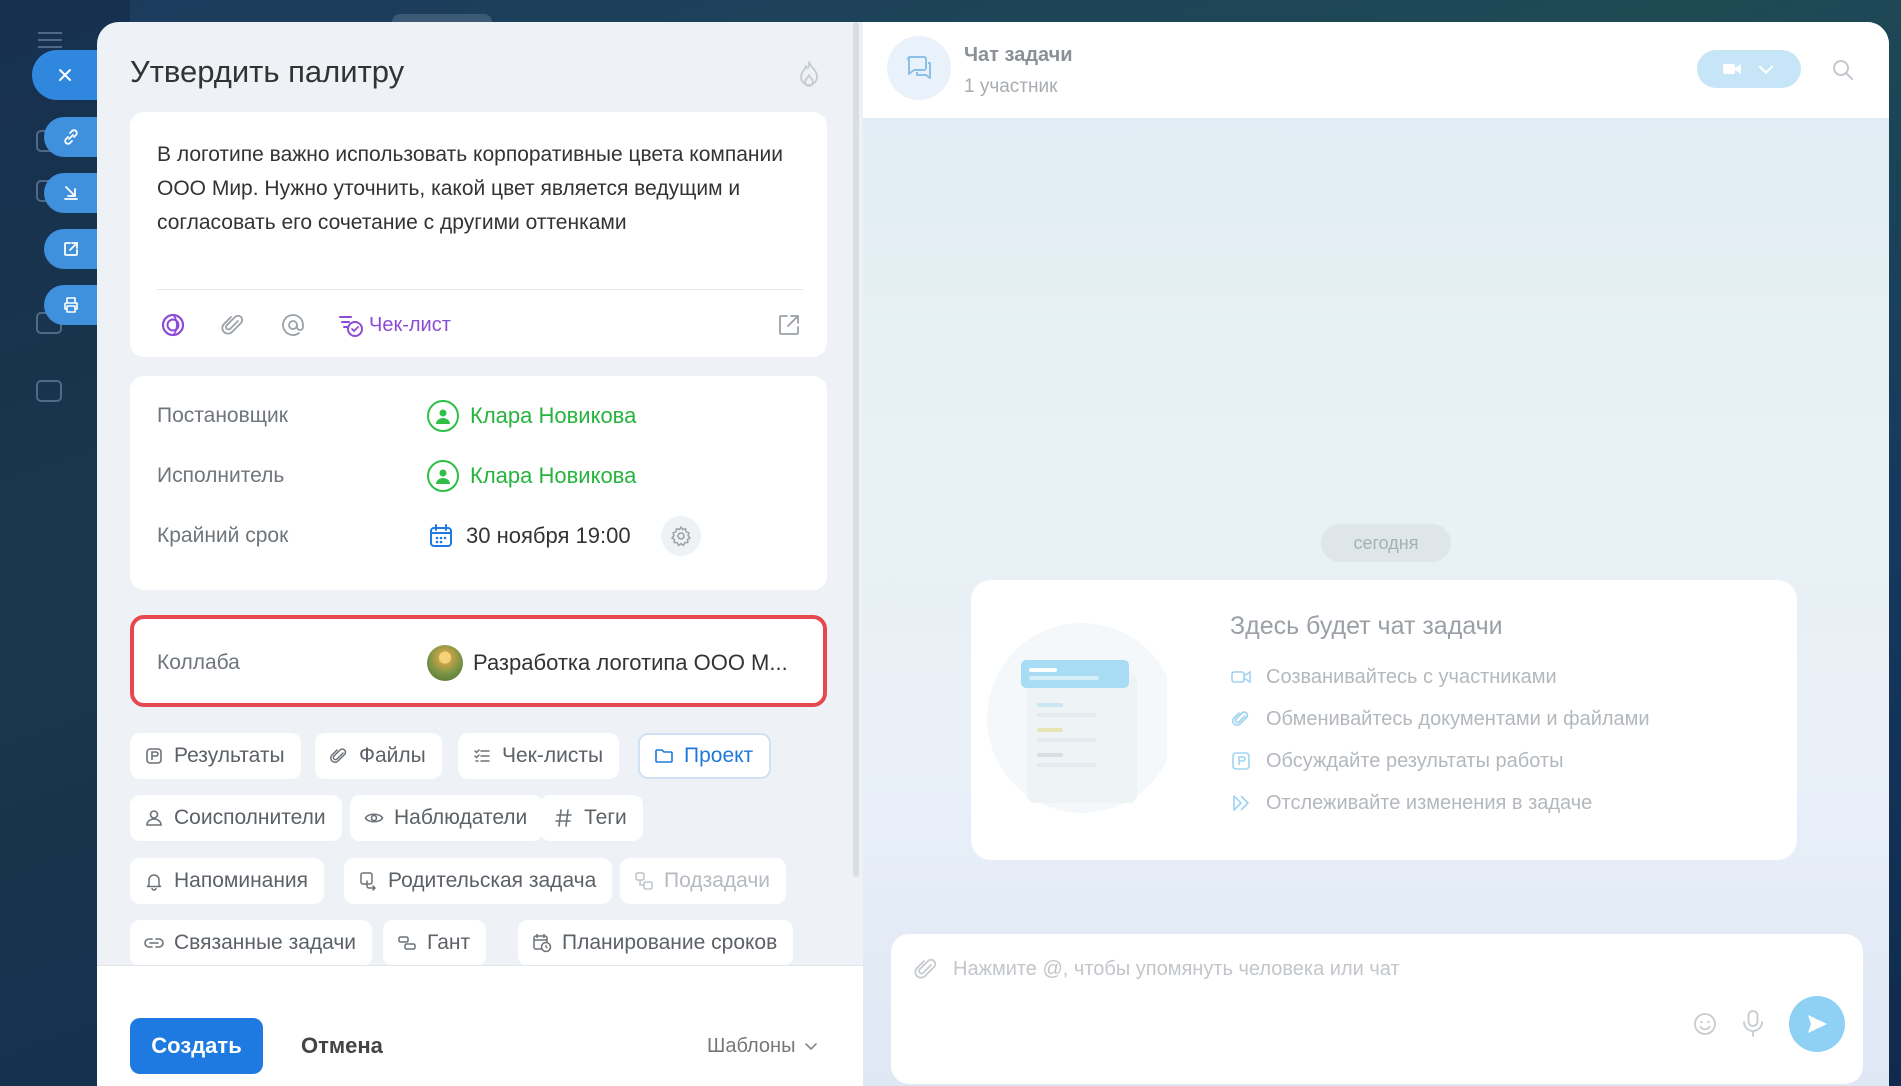 This screenshot has width=1901, height=1086. I want to click on chat-illustration, so click(1077, 718).